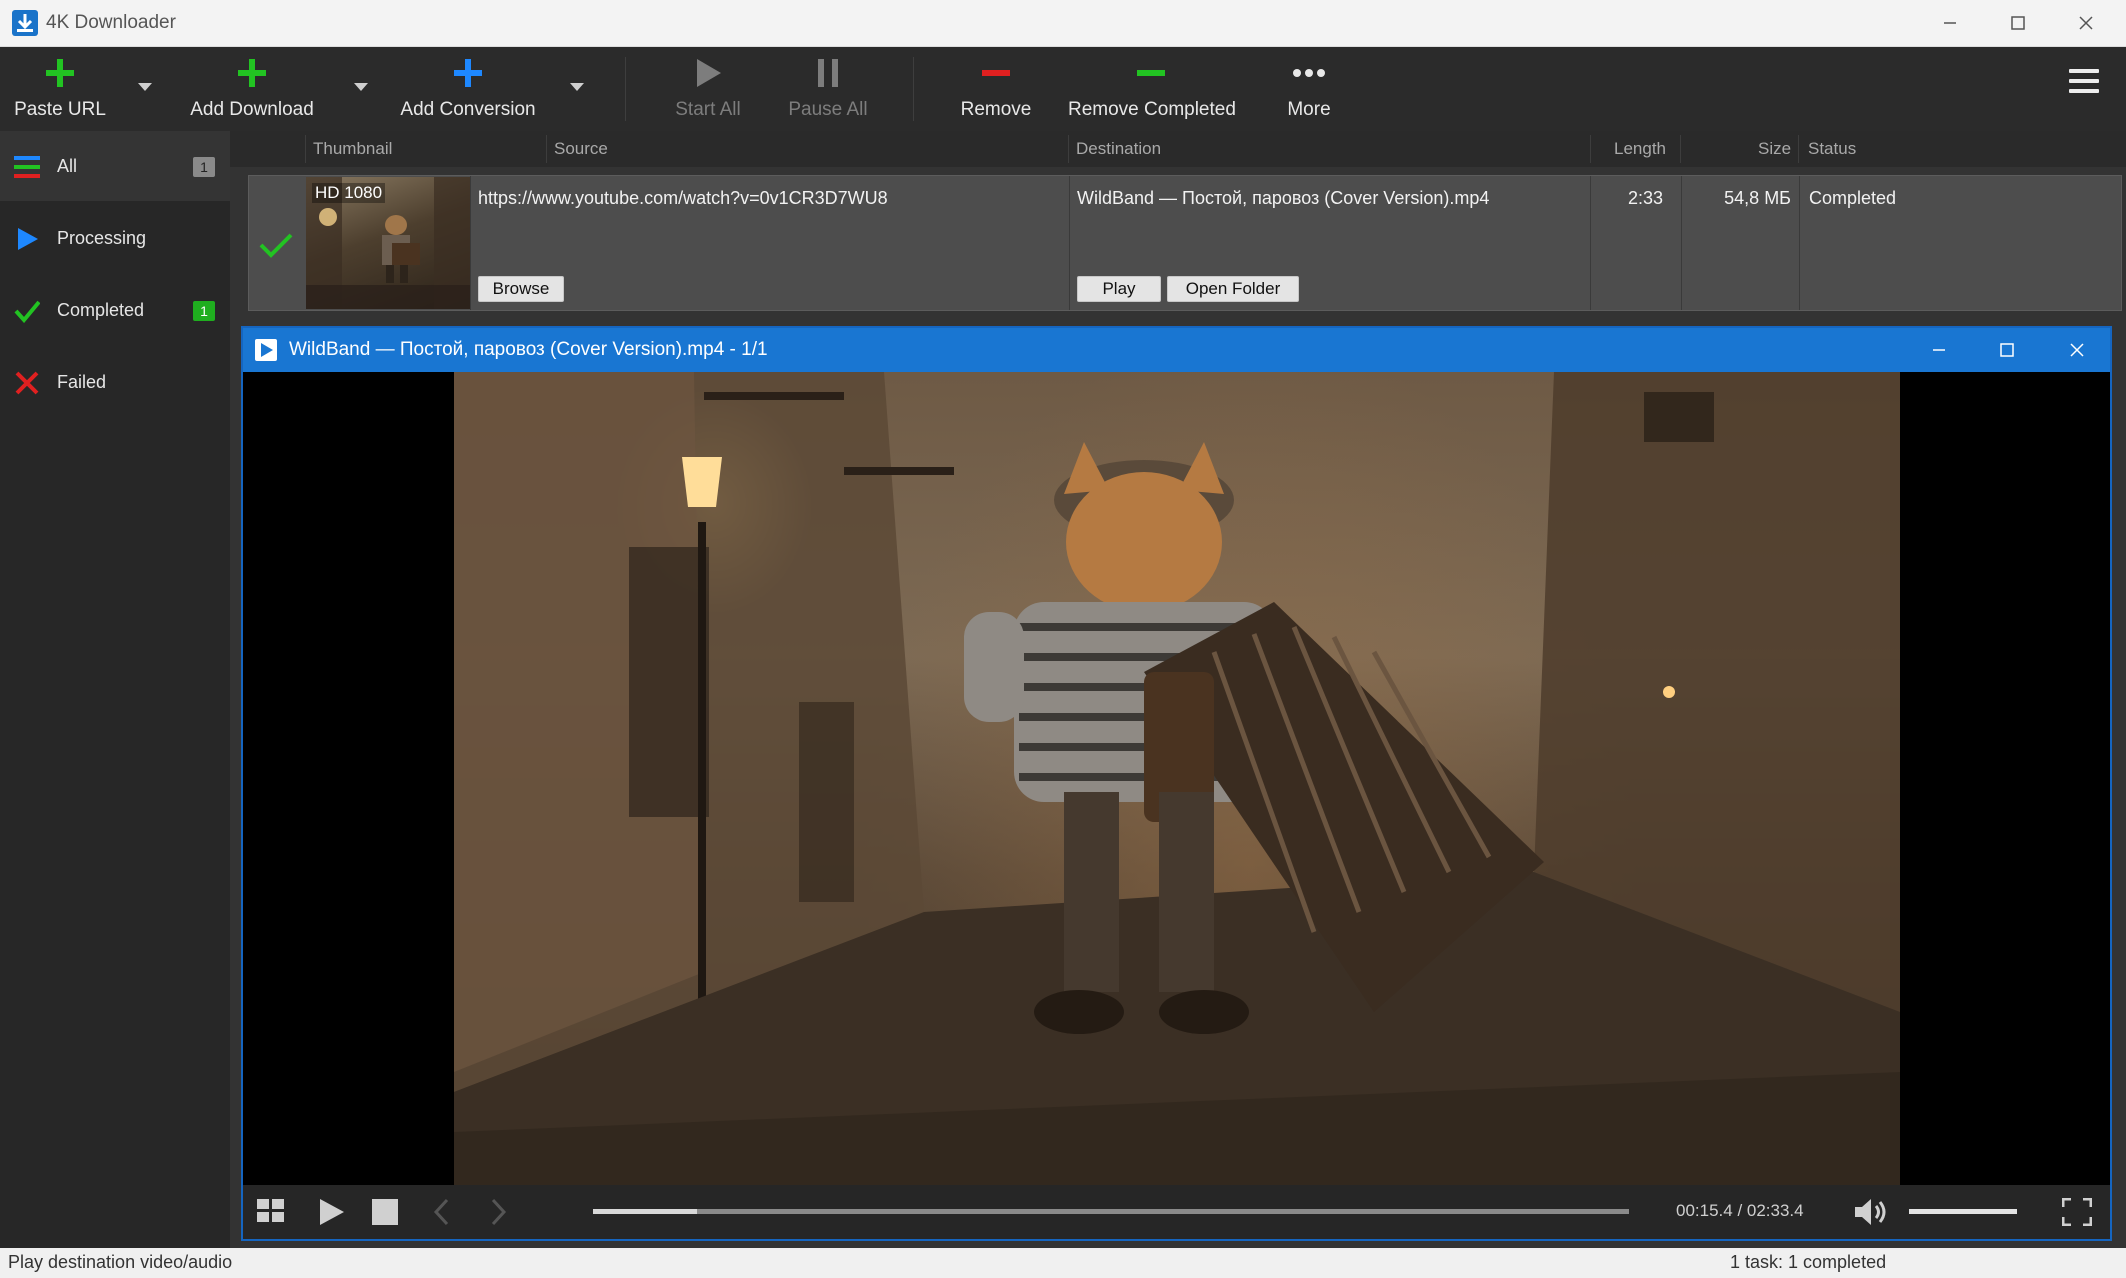 Image resolution: width=2126 pixels, height=1278 pixels. I want to click on sidebar-item-label: Failed, so click(82, 382).